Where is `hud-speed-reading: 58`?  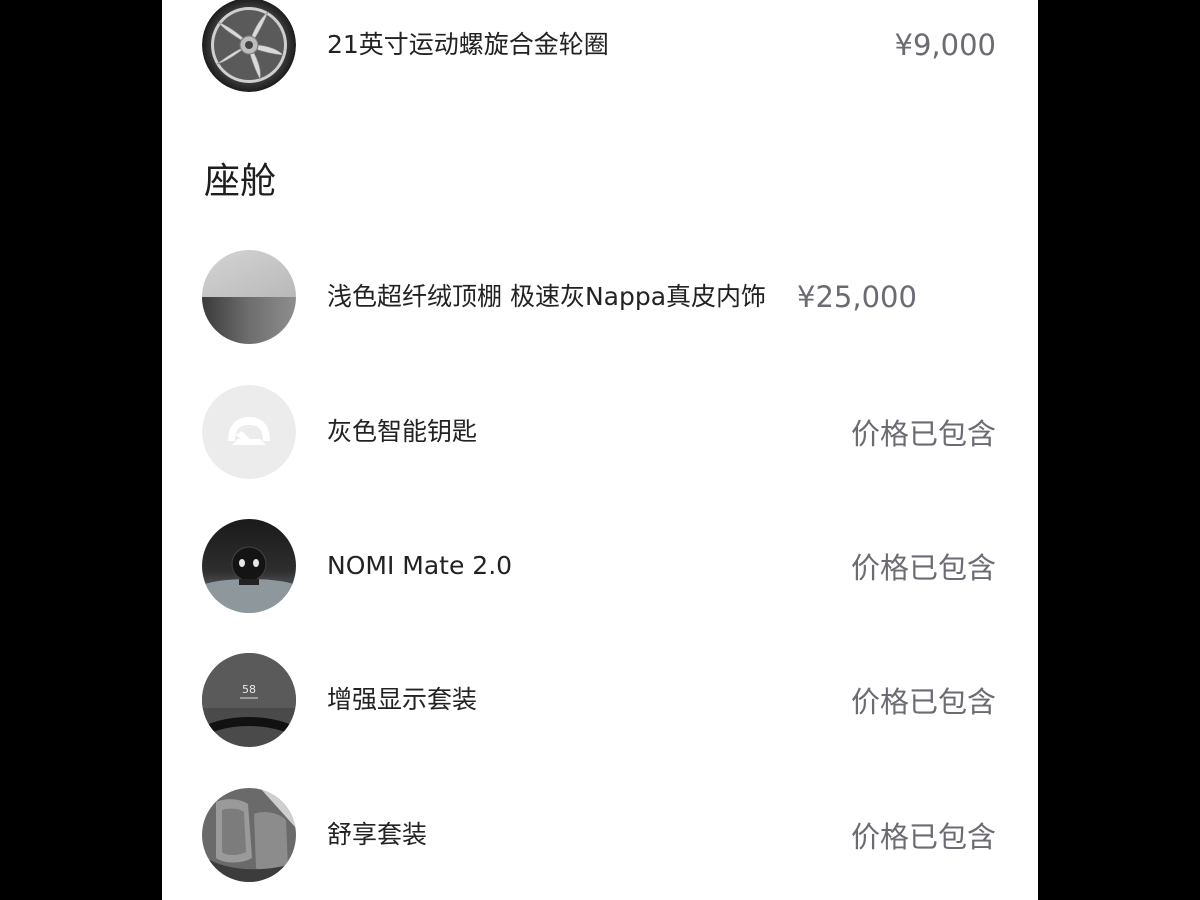
hud-speed-reading: 58 is located at coordinates (249, 689).